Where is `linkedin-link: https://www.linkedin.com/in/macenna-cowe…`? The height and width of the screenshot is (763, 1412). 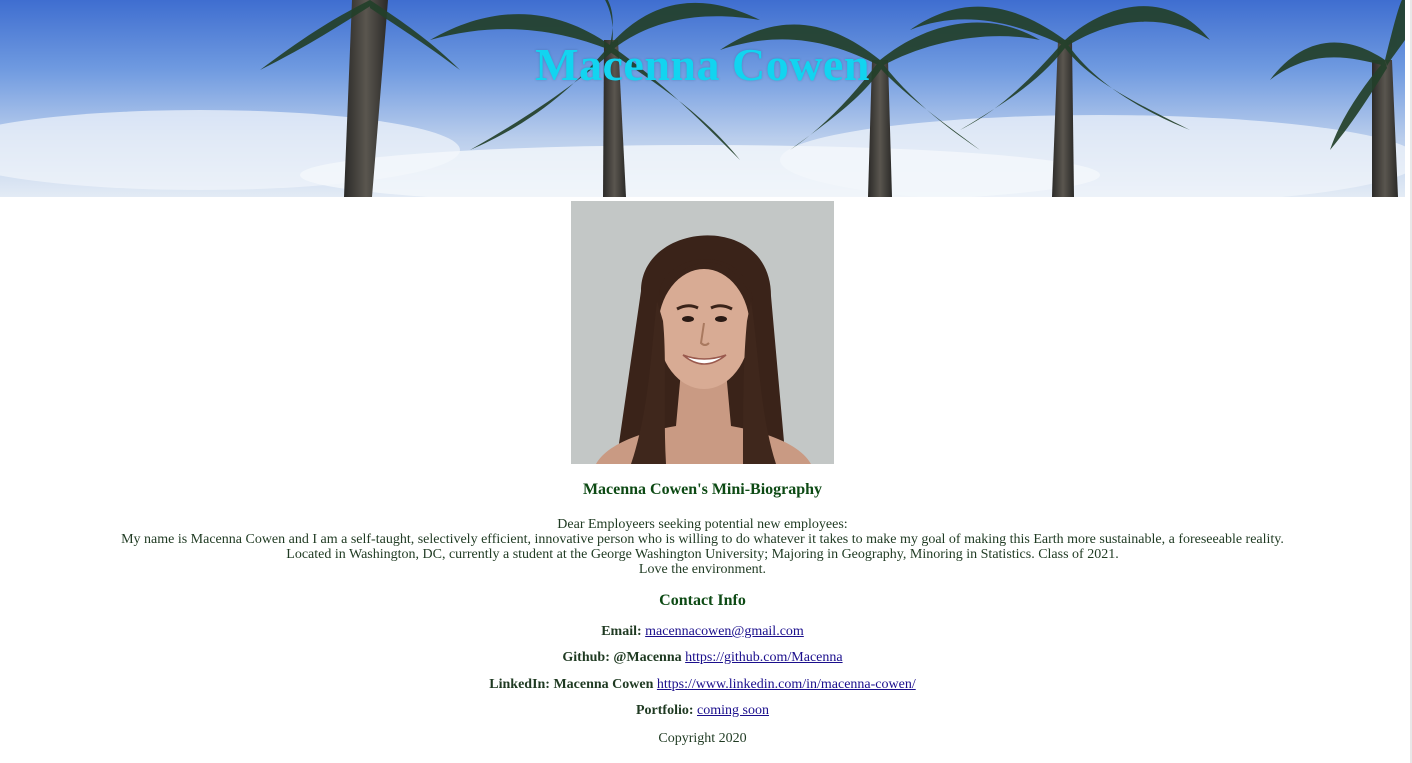
linkedin-link: https://www.linkedin.com/in/macenna-cowe… is located at coordinates (786, 684).